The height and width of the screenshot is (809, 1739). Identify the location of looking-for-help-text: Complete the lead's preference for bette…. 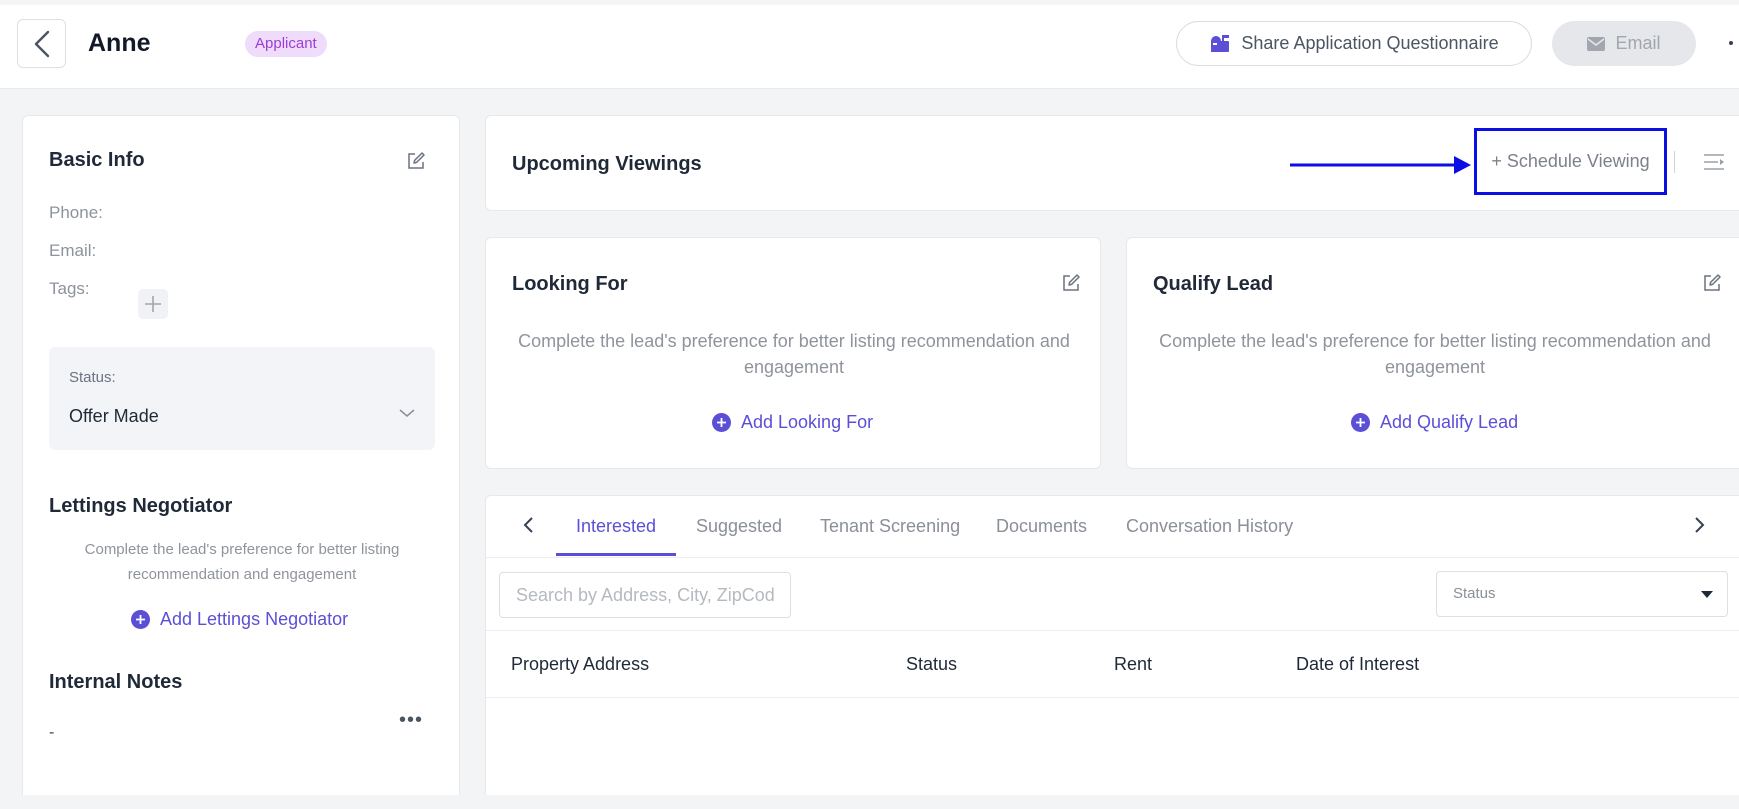
(794, 354).